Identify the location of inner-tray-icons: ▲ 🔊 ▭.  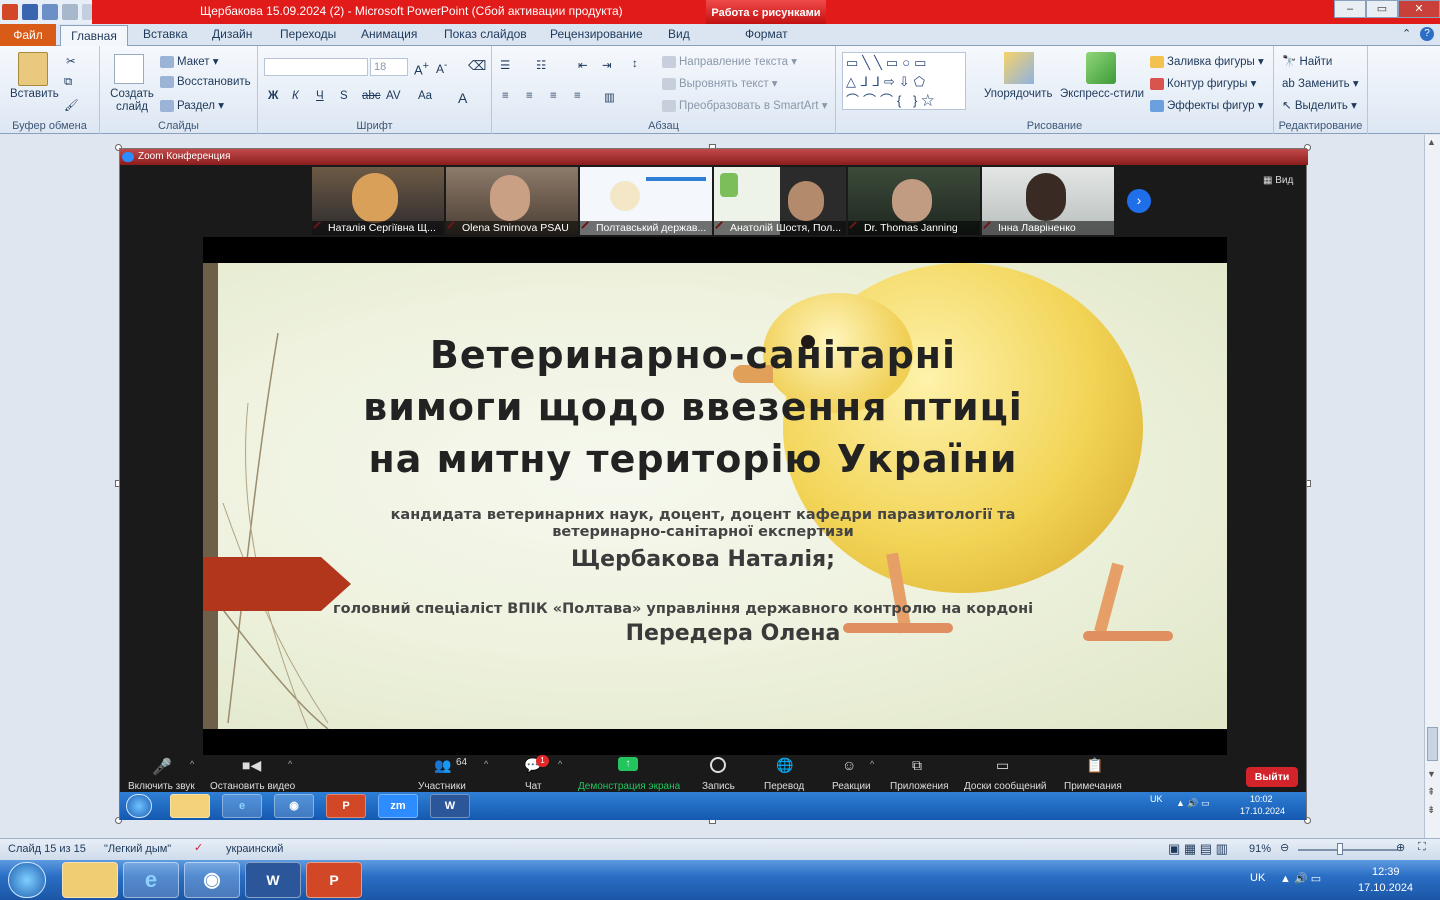
(1193, 803).